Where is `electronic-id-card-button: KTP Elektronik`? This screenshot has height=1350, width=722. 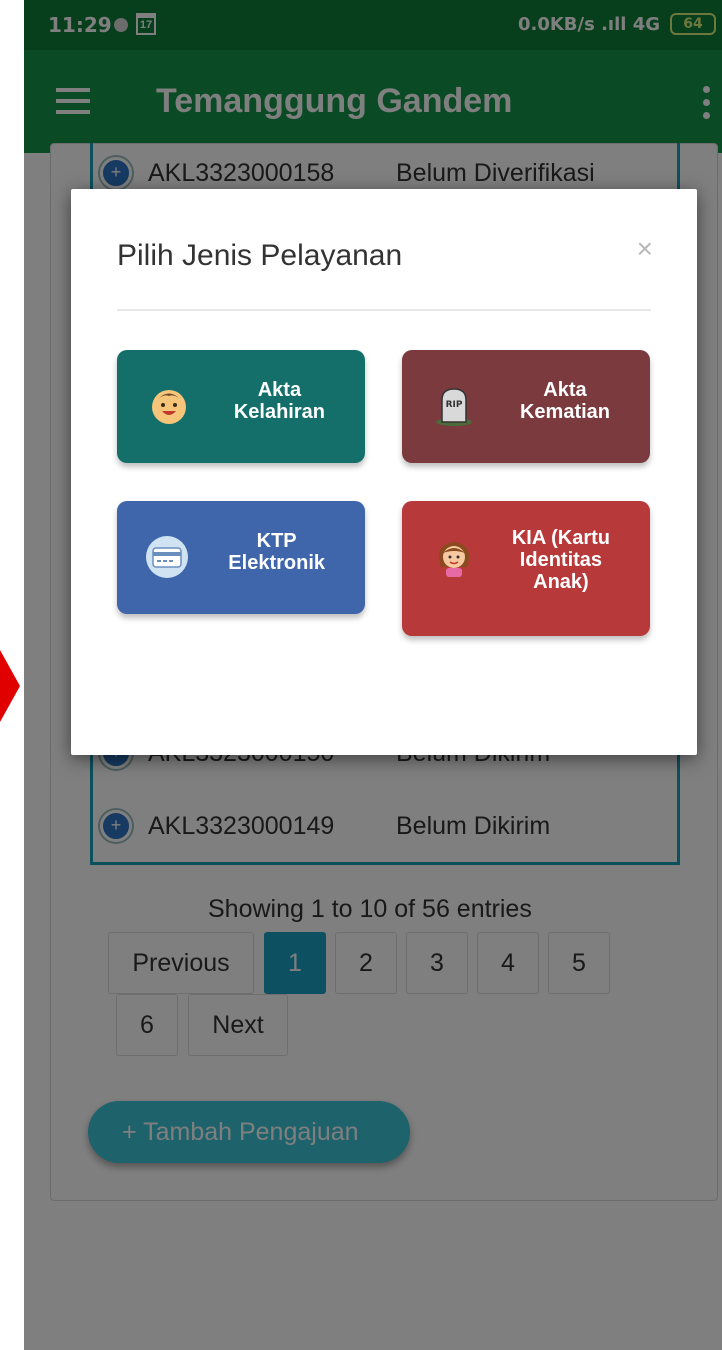 electronic-id-card-button: KTP Elektronik is located at coordinates (241, 557).